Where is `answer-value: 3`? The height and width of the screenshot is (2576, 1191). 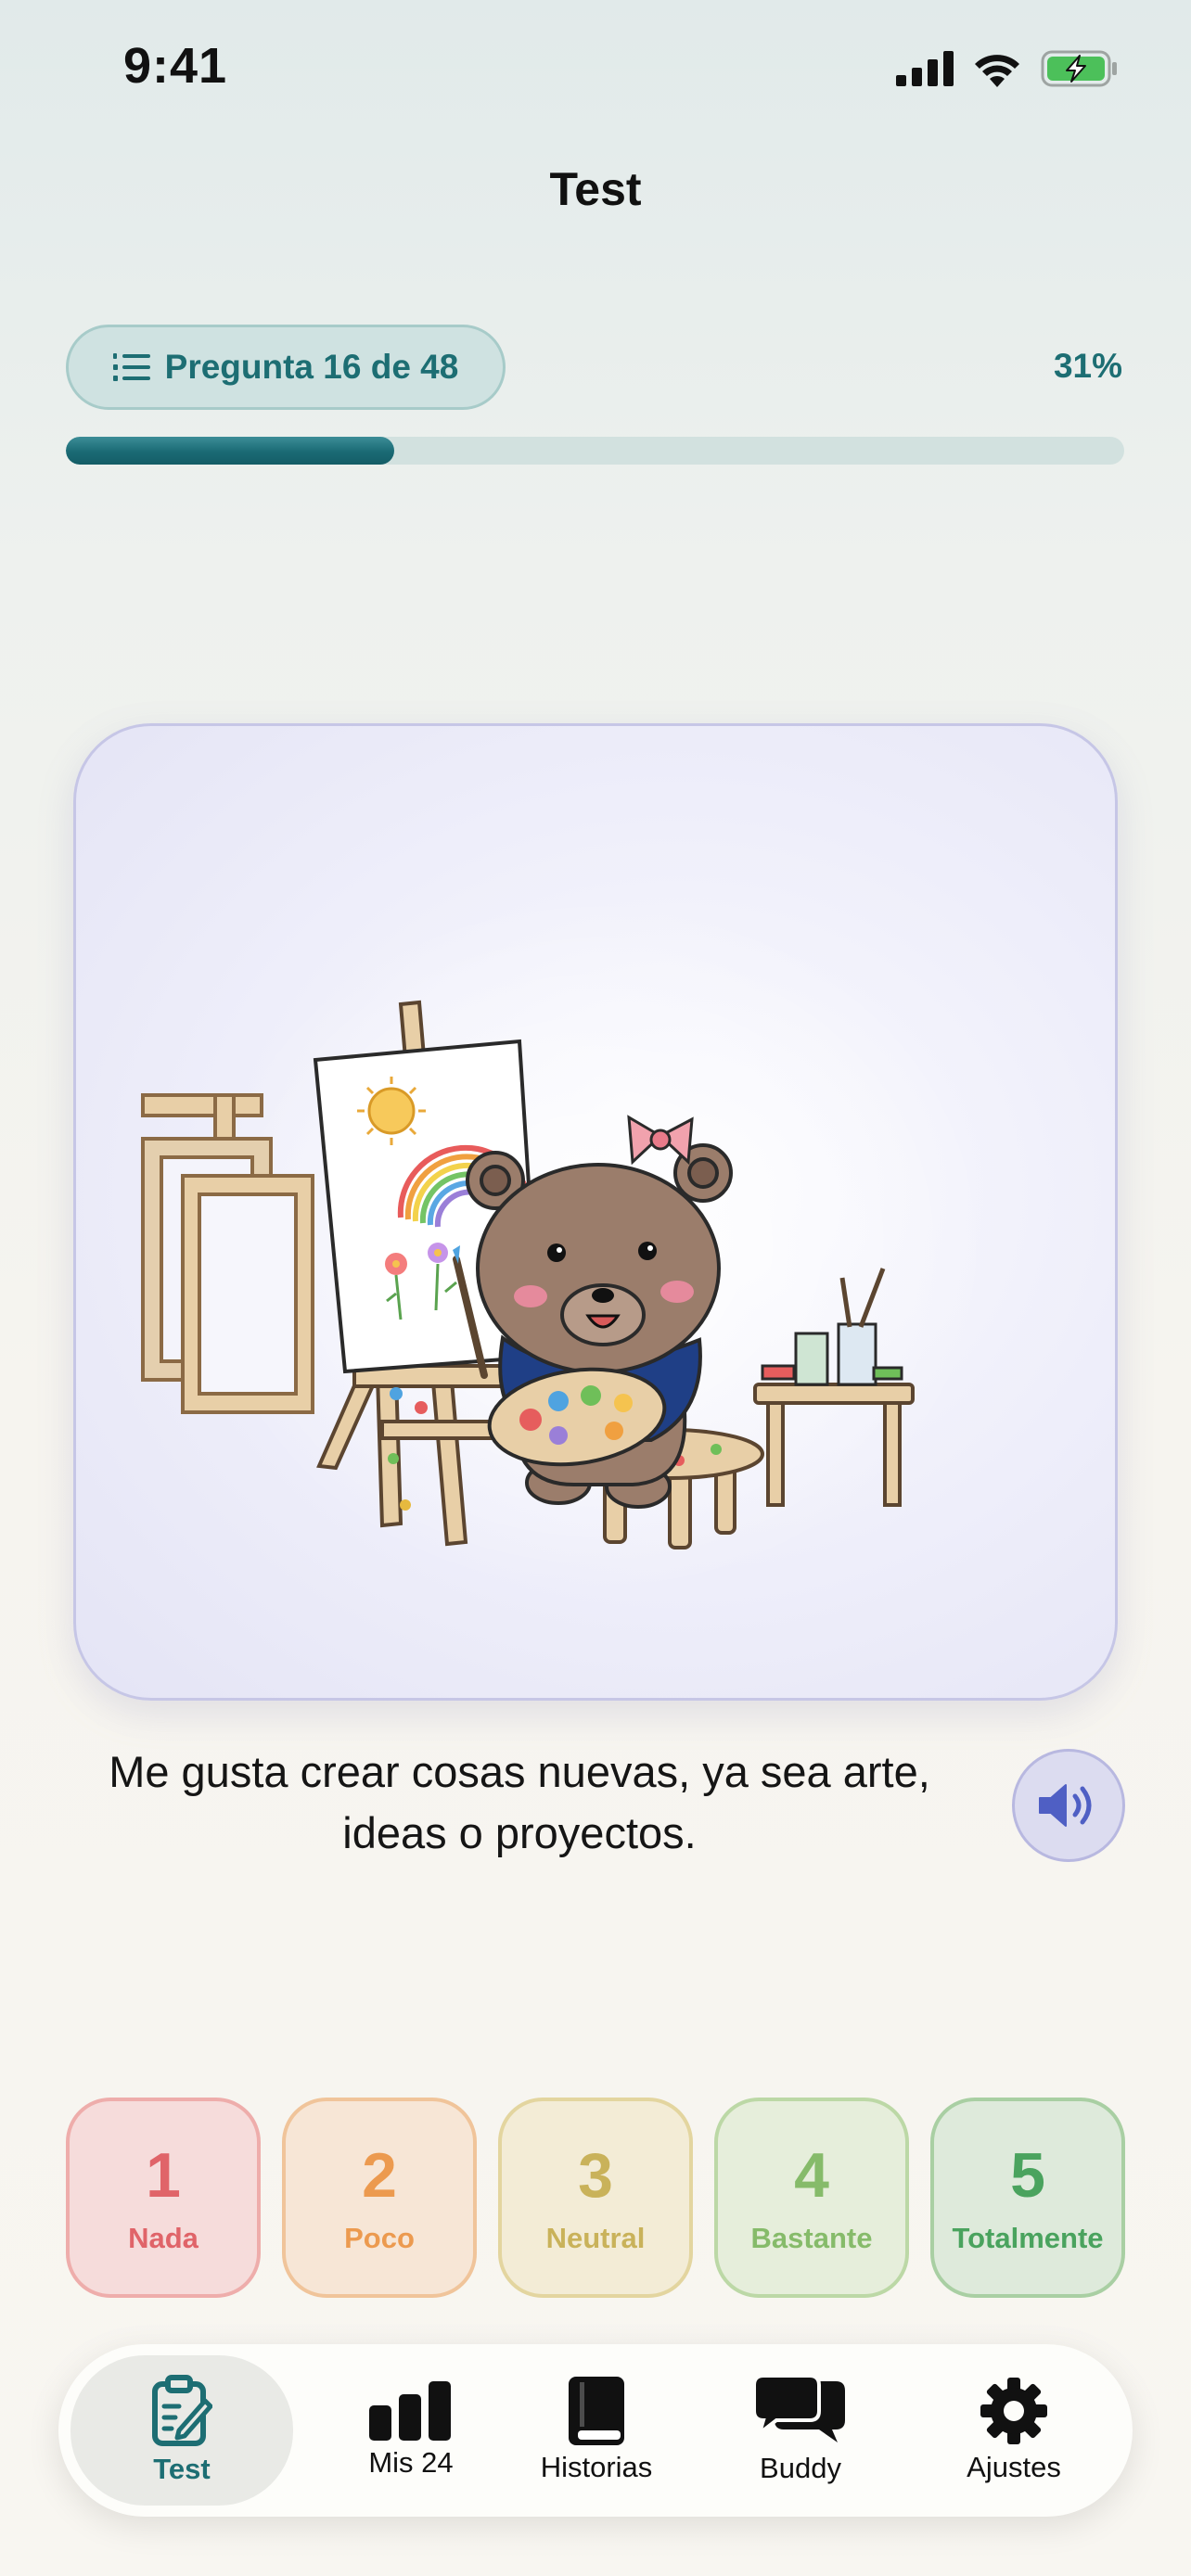
answer-value: 3 is located at coordinates (595, 2176).